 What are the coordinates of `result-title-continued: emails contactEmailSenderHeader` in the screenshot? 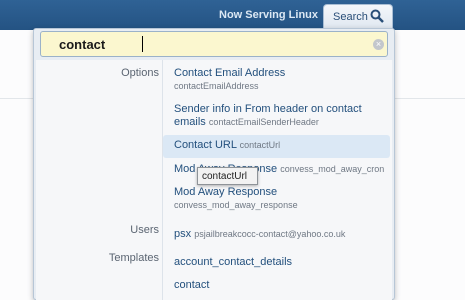 It's located at (282, 122).